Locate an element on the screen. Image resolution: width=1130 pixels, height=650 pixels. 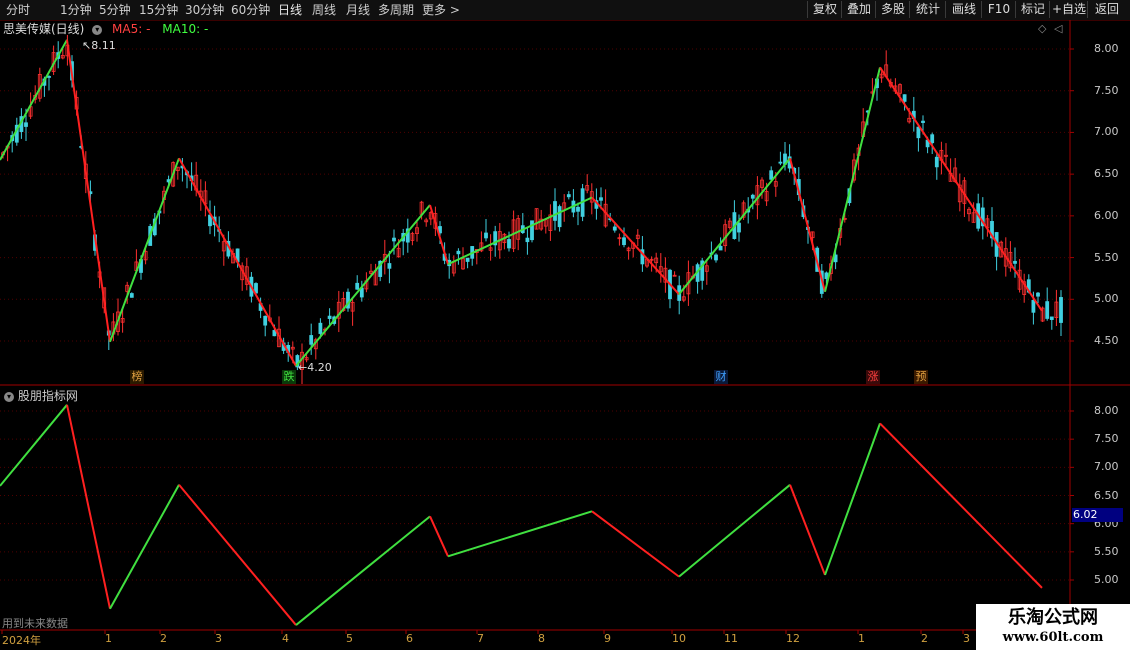
current-value-badge: 6.02 is located at coordinates (1097, 515).